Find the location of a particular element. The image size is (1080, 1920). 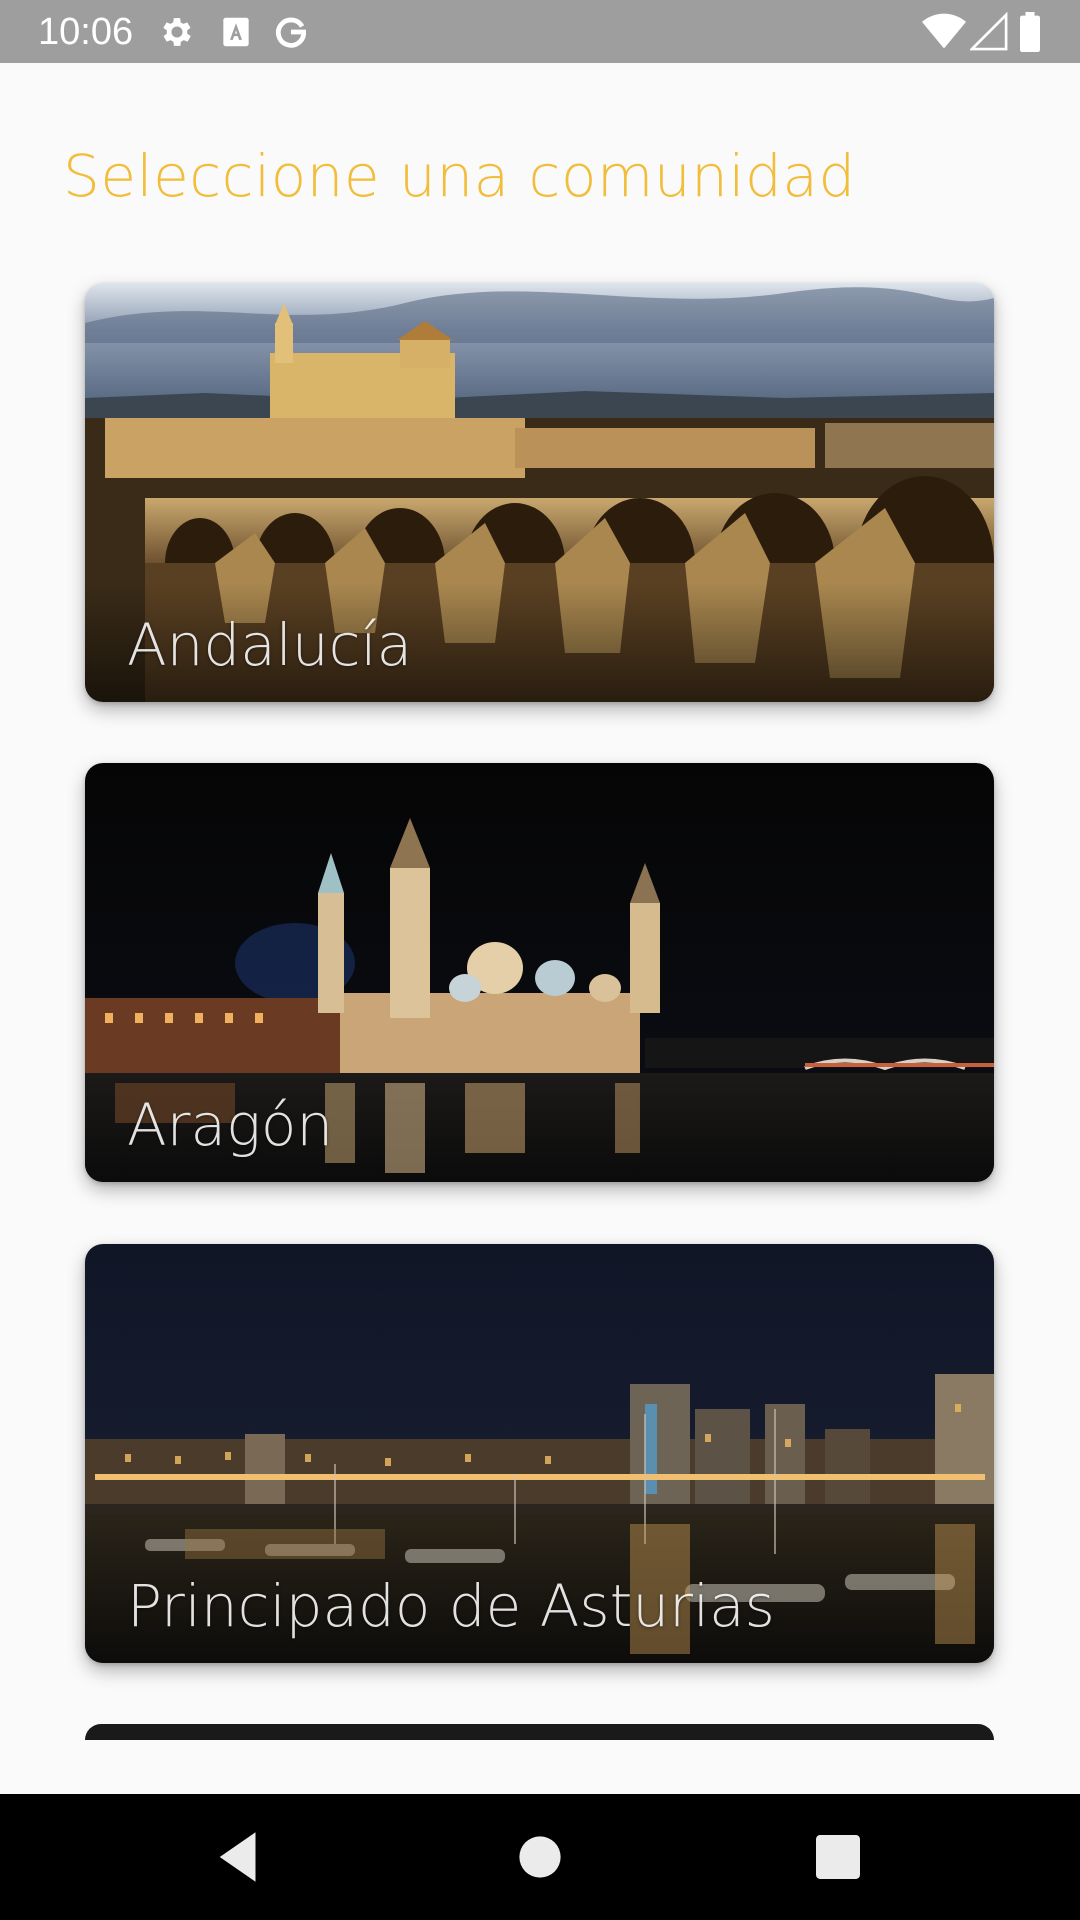

navigation-bar is located at coordinates (540, 1857).